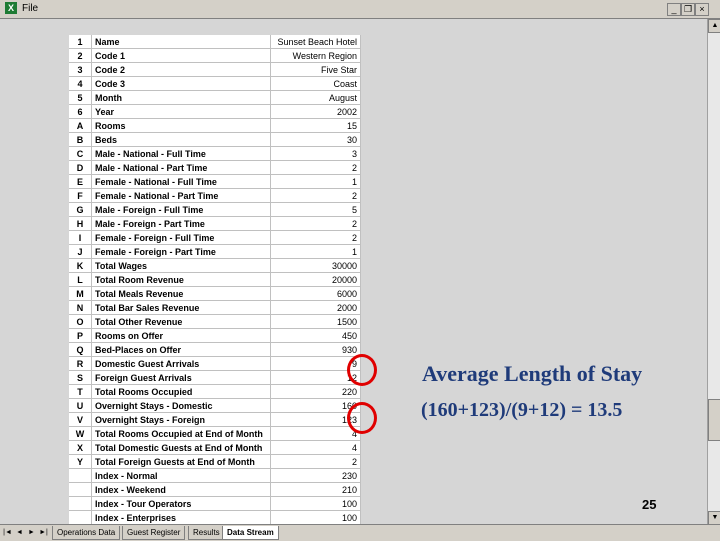  Describe the element at coordinates (315, 349) in the screenshot. I see `cell-value: 930` at that location.